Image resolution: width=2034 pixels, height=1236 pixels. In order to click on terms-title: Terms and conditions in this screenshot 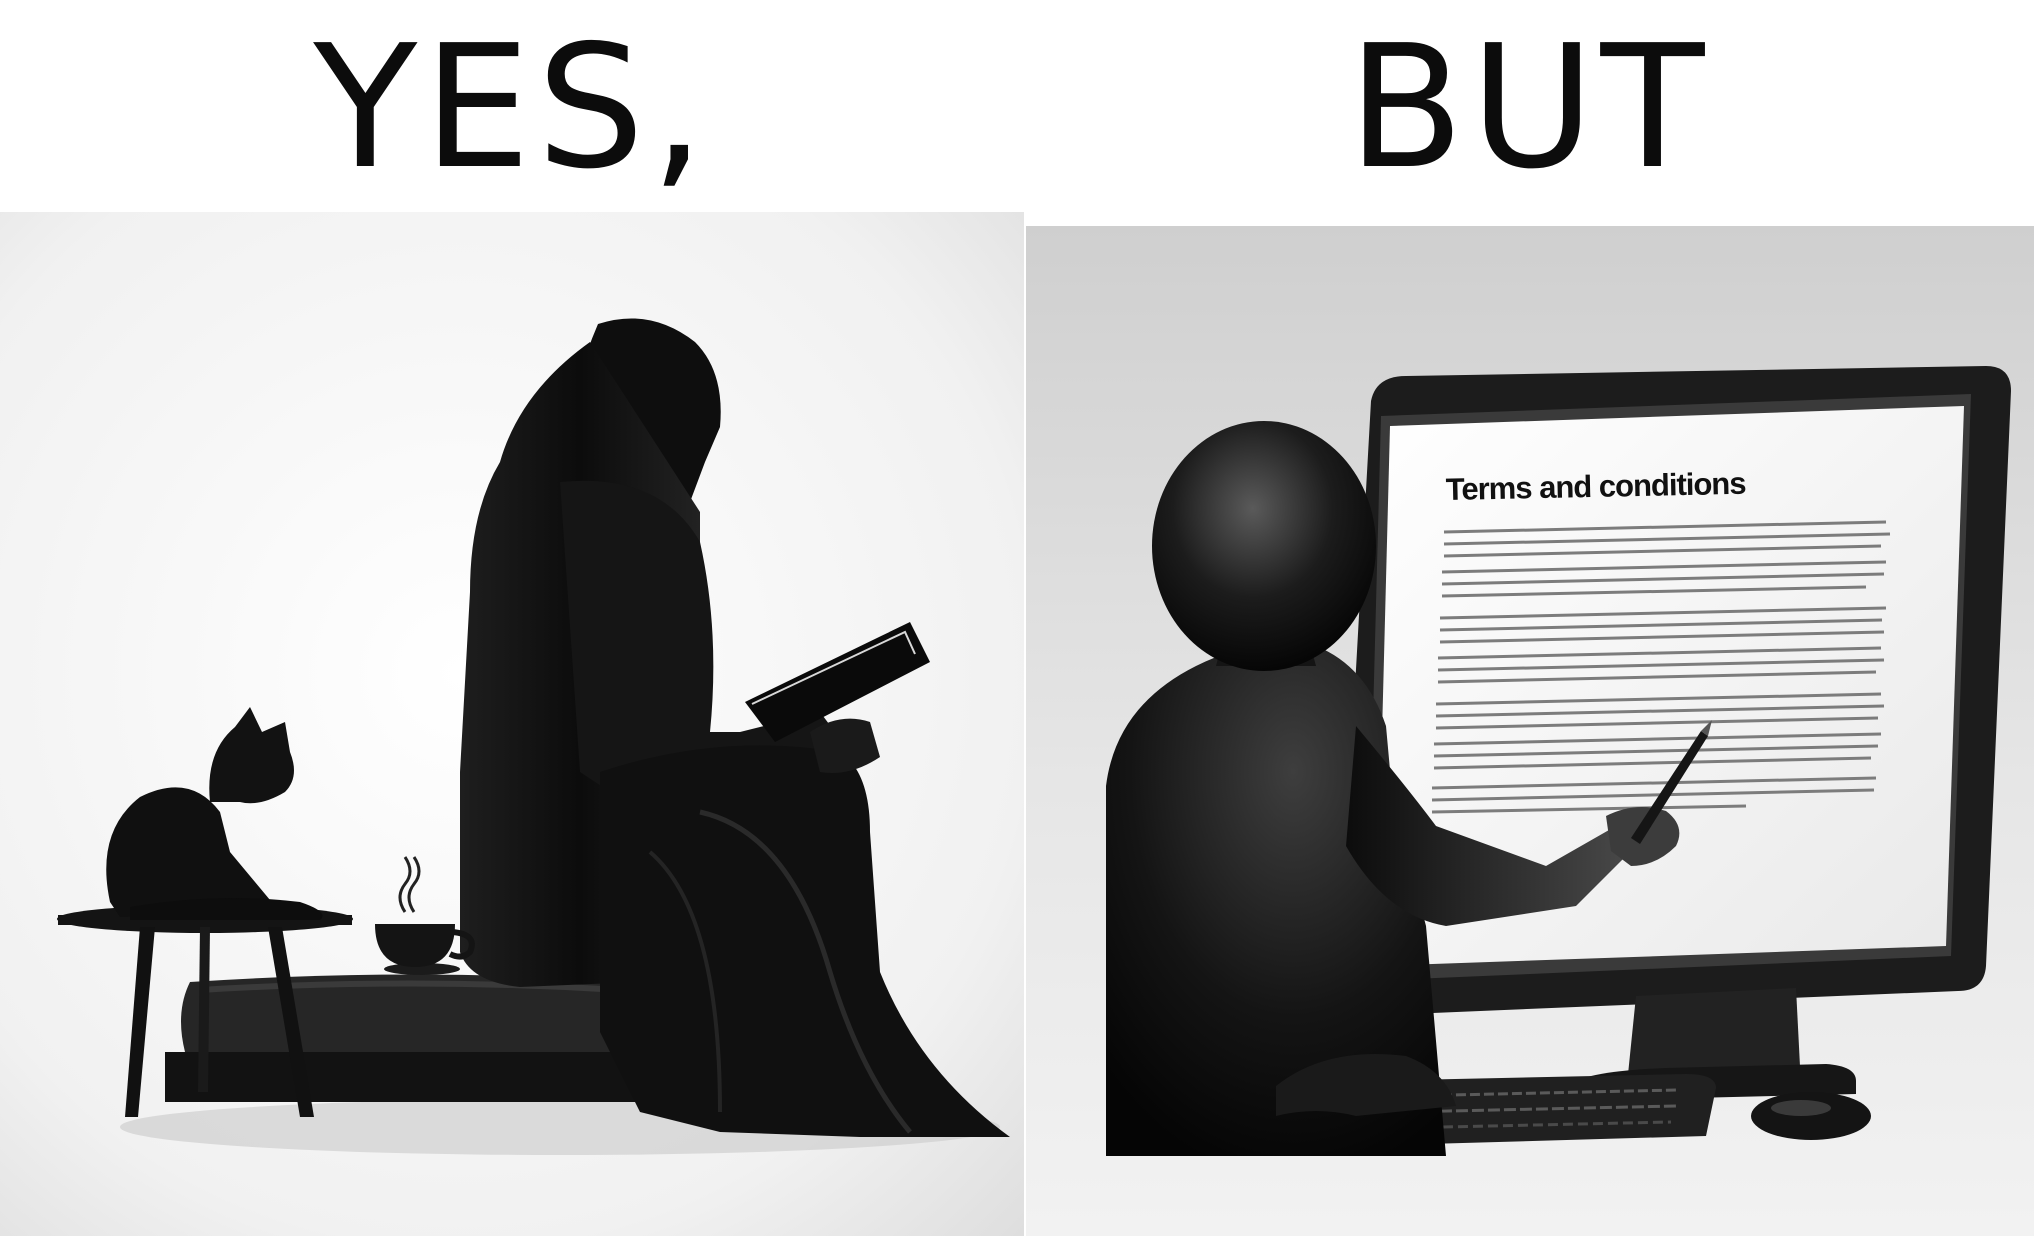, I will do `click(1595, 486)`.